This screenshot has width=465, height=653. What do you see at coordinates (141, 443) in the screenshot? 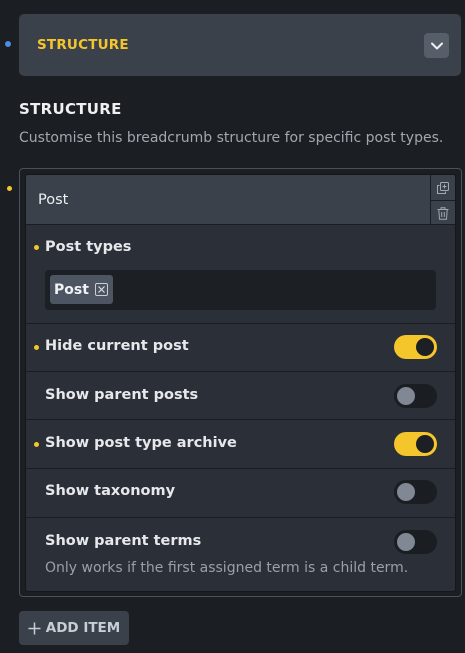
I see `show-post-type-archive-label: Show post type archive` at bounding box center [141, 443].